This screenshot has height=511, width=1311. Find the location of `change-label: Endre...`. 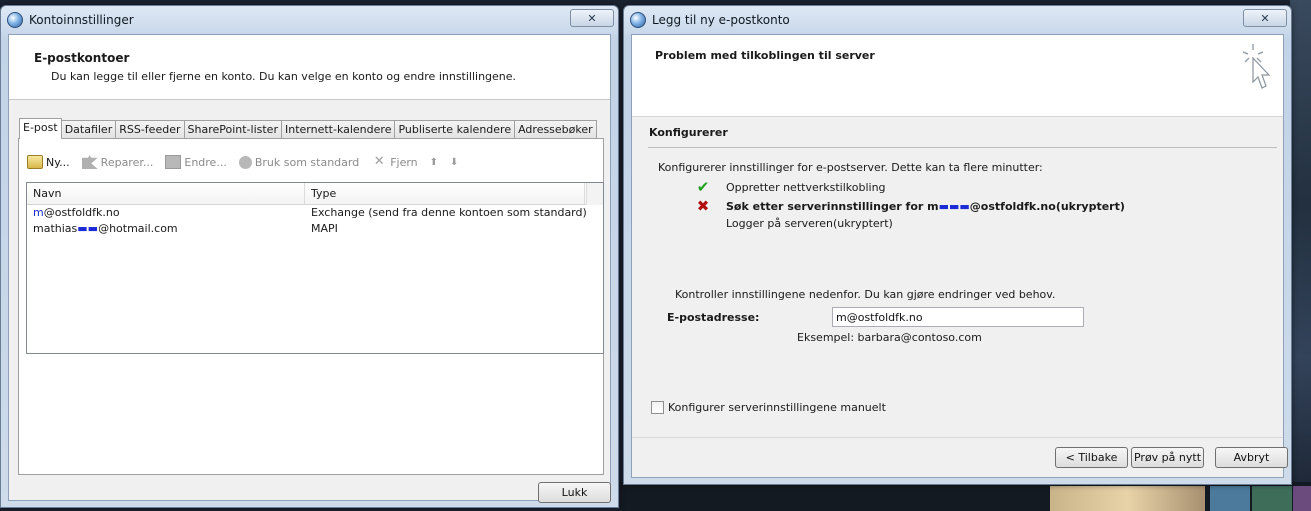

change-label: Endre... is located at coordinates (205, 162).